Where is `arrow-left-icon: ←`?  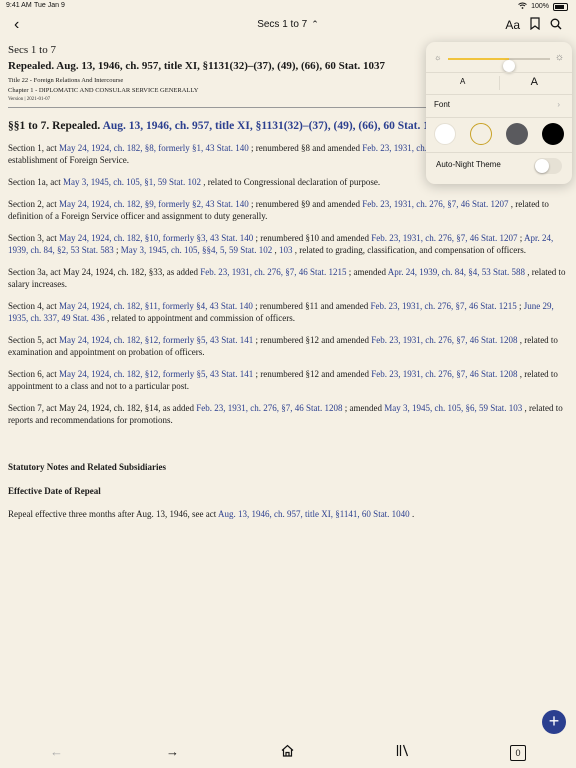 arrow-left-icon: ← is located at coordinates (56, 751).